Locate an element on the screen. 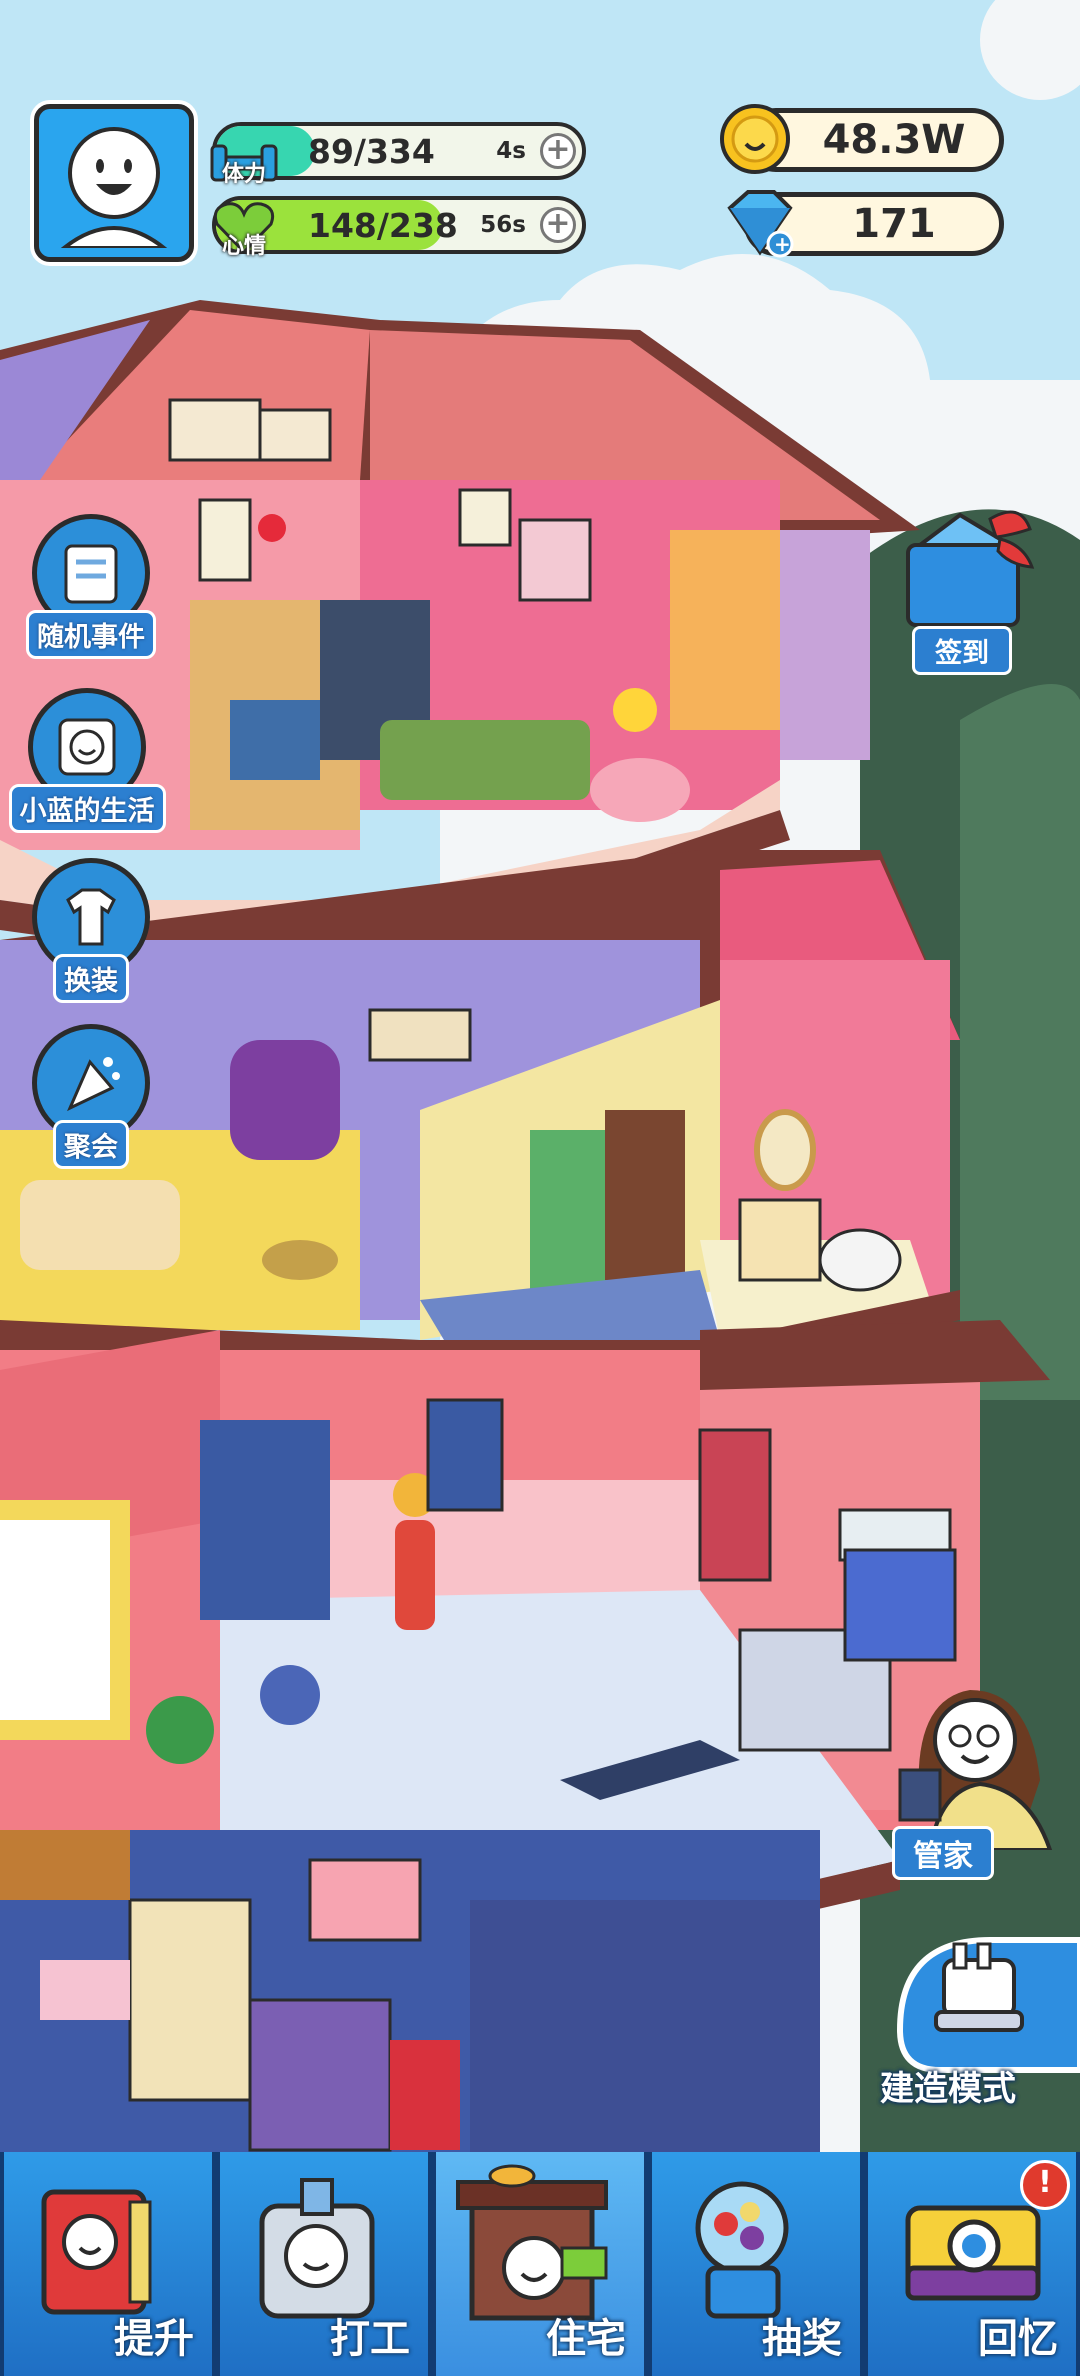 The width and height of the screenshot is (1080, 2376). dress-up-button: 换装 is located at coordinates (91, 930).